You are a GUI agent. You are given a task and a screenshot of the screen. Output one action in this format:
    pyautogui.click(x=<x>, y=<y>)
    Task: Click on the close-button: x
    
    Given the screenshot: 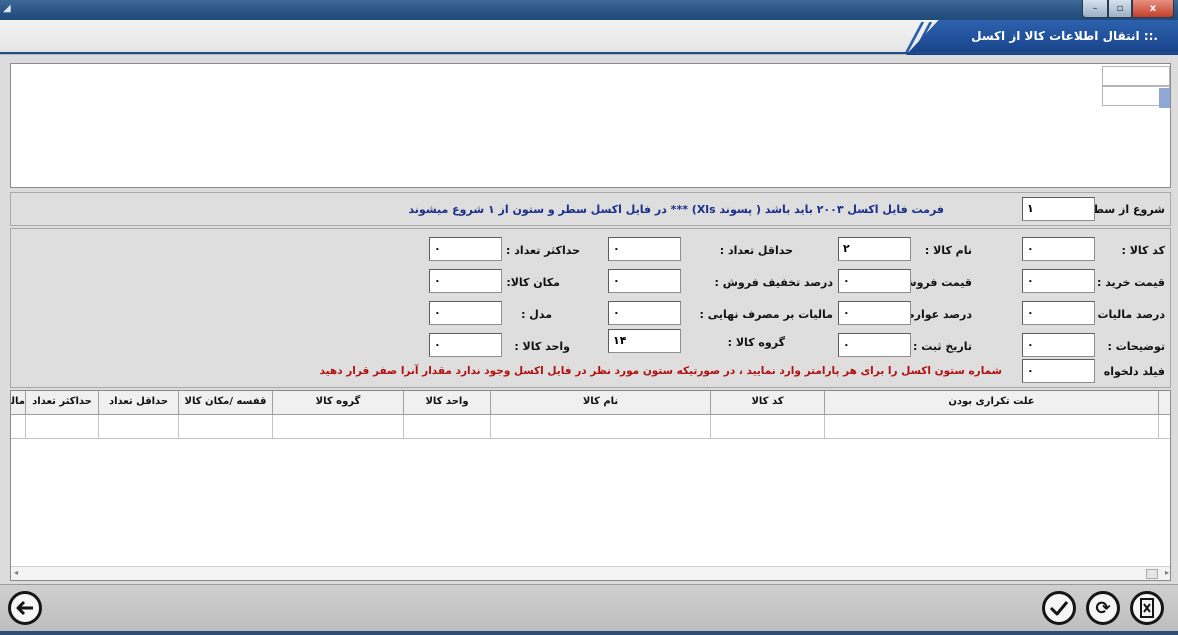 What is the action you would take?
    pyautogui.click(x=1153, y=9)
    